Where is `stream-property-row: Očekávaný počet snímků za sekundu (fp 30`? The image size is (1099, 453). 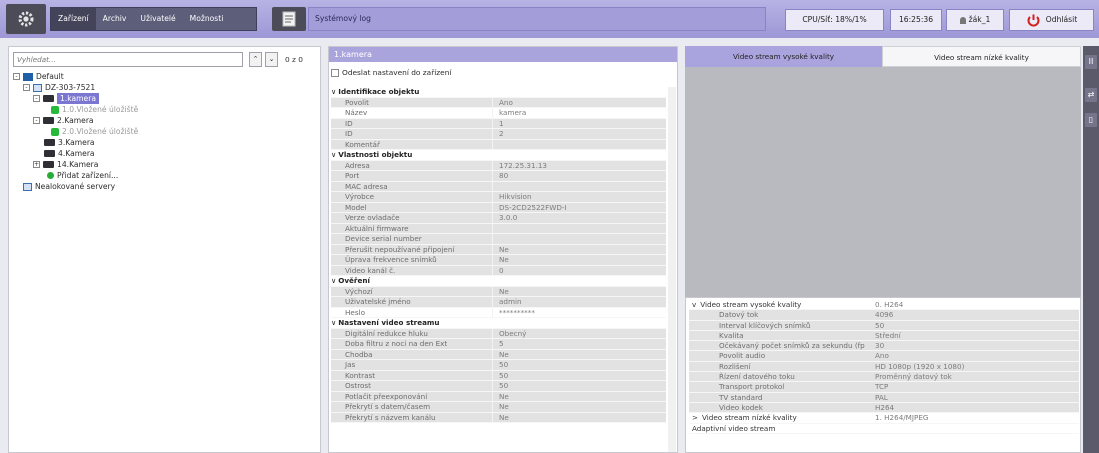
stream-property-row: Očekávaný počet snímků za sekundu (fp 30 is located at coordinates (884, 346).